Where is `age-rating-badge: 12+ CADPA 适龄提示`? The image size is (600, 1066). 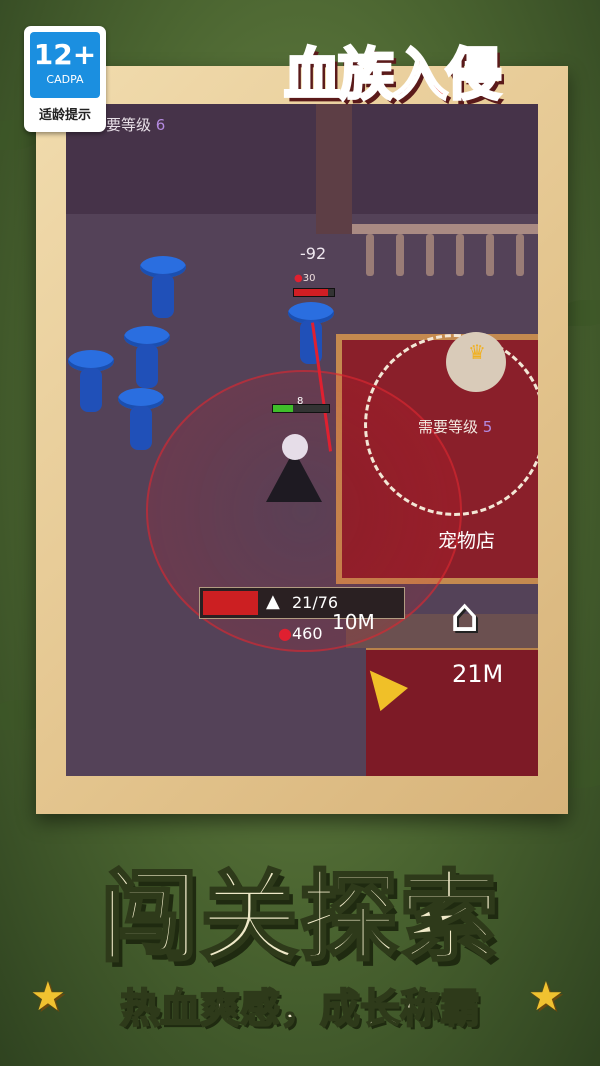 age-rating-badge: 12+ CADPA 适龄提示 is located at coordinates (65, 79).